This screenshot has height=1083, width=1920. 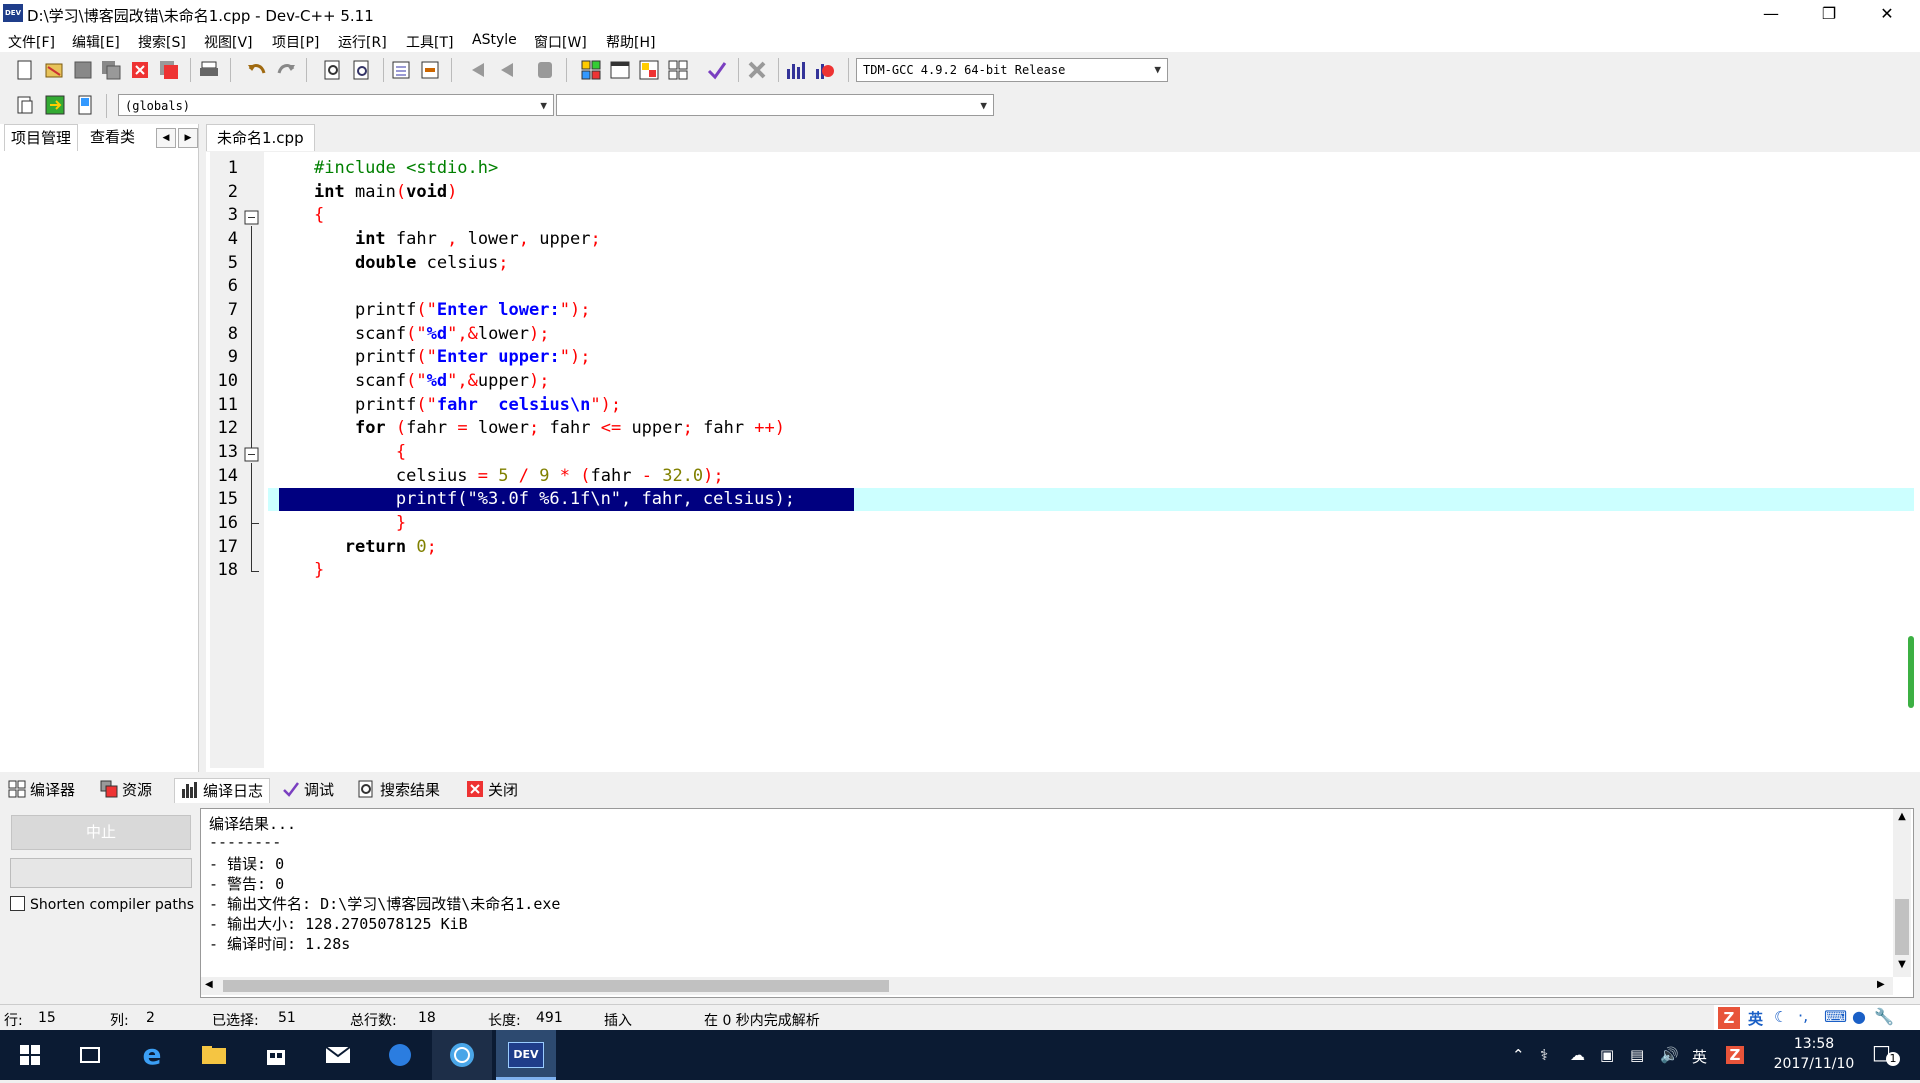 I want to click on menu-edit: 编辑[E], so click(x=96, y=42).